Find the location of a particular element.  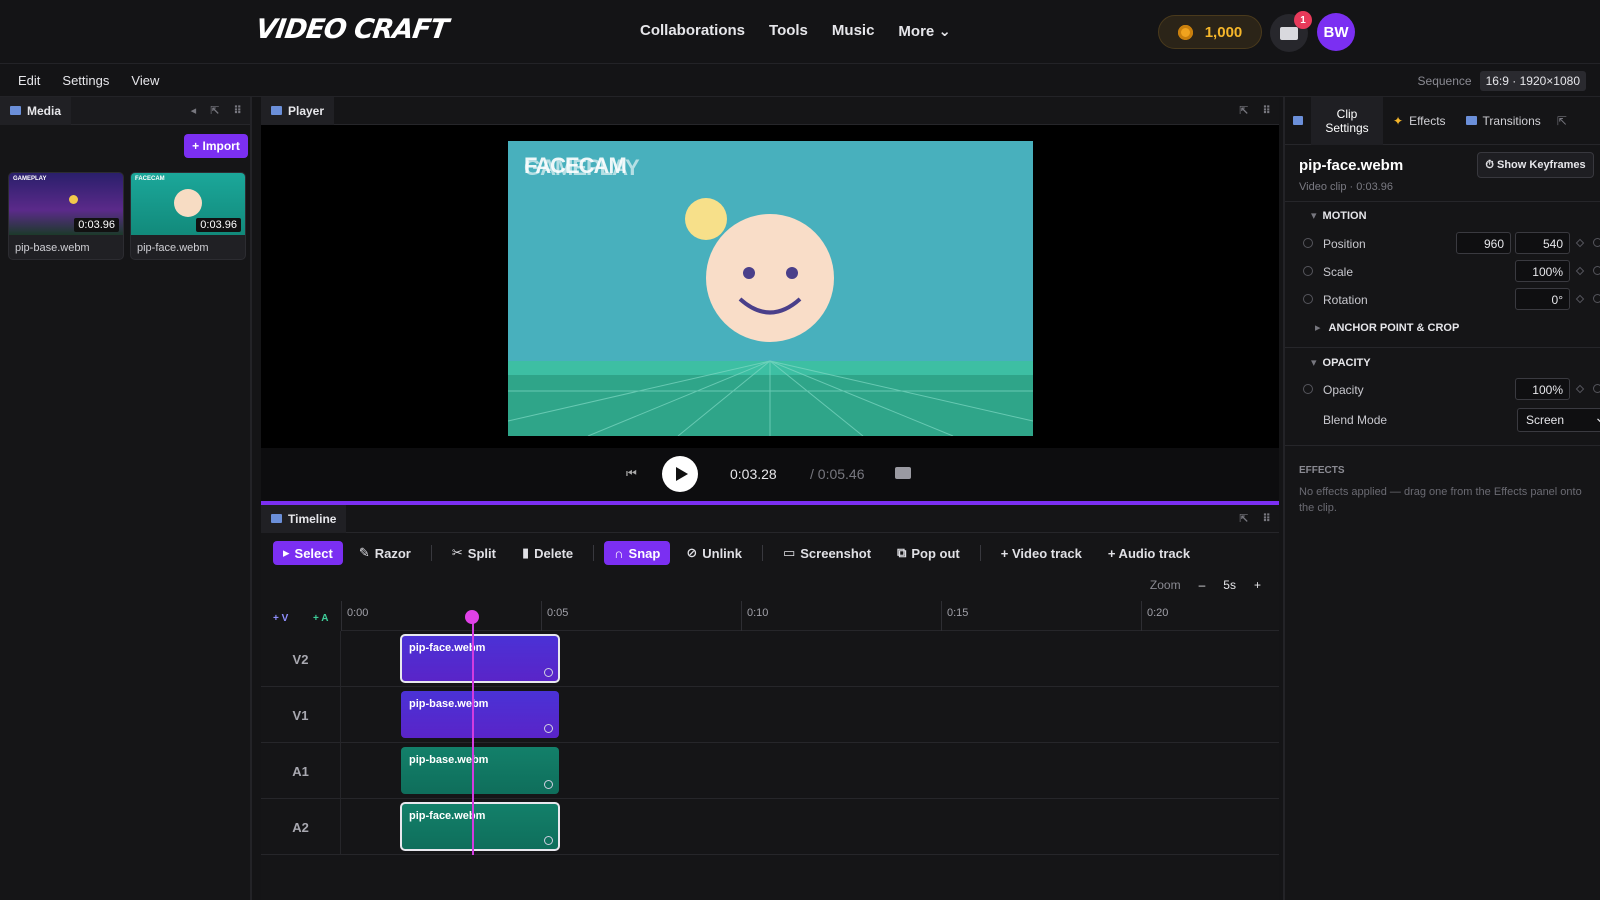

notifications-button: 1 is located at coordinates (1291, 31).